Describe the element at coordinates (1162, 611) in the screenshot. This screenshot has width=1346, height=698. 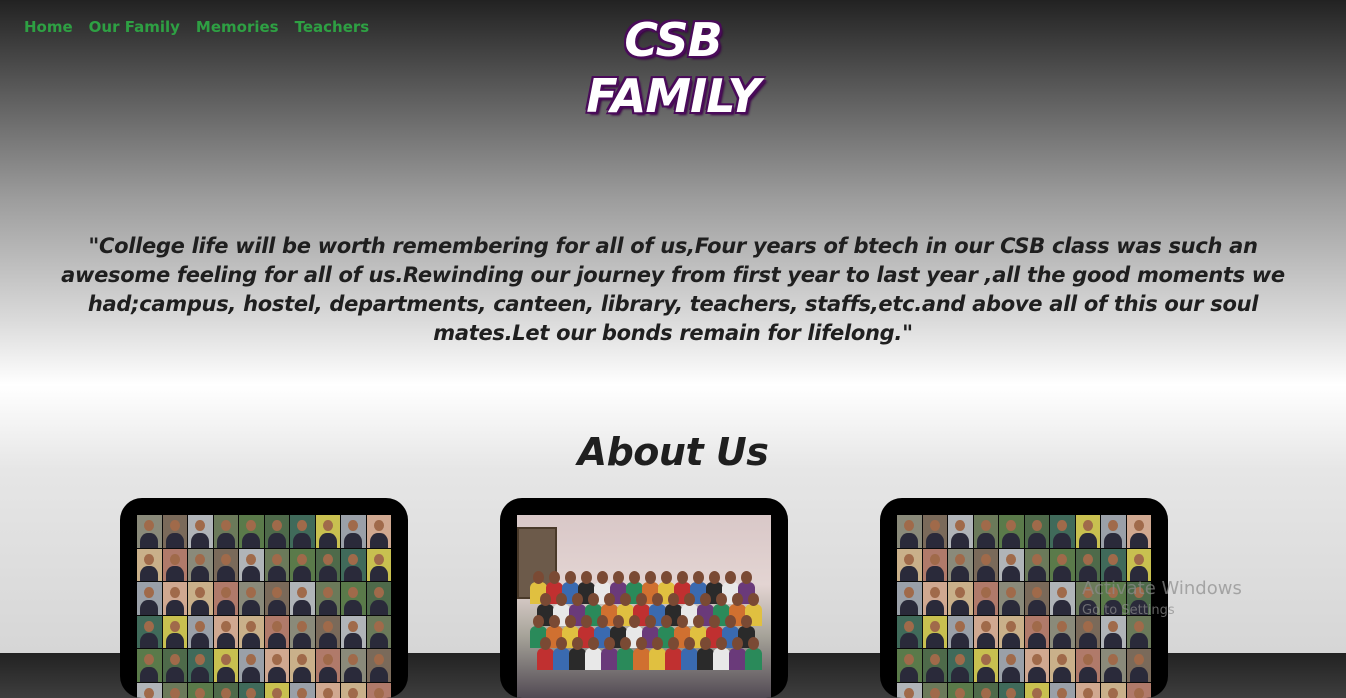
I see `watermark-subtitle: Go to Settings` at that location.